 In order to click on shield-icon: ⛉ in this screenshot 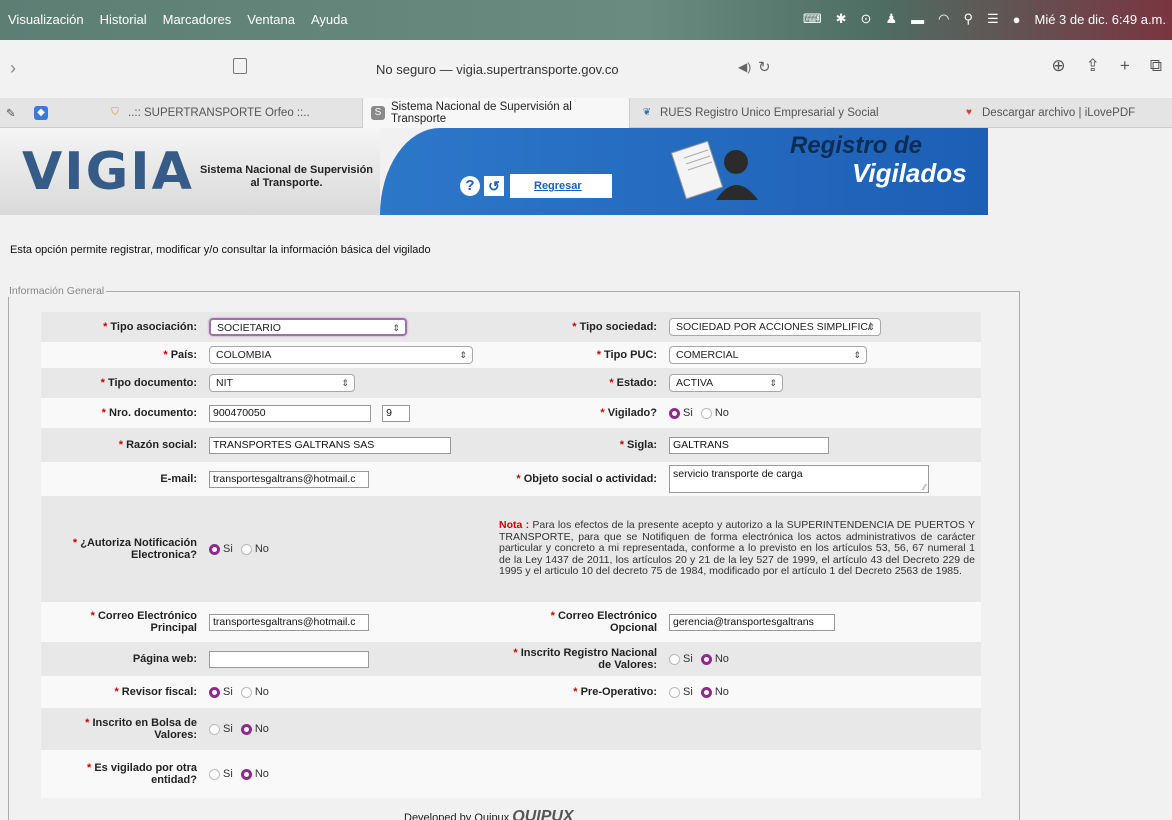, I will do `click(115, 112)`.